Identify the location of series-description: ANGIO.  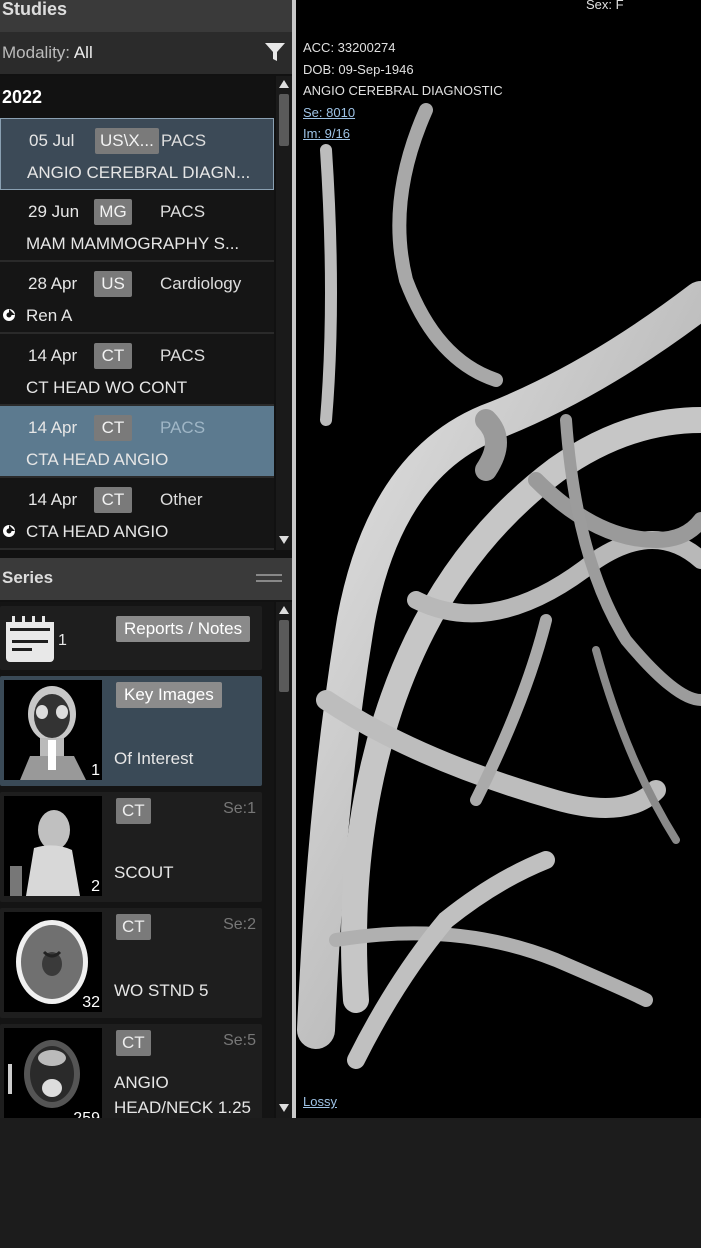
(141, 1082).